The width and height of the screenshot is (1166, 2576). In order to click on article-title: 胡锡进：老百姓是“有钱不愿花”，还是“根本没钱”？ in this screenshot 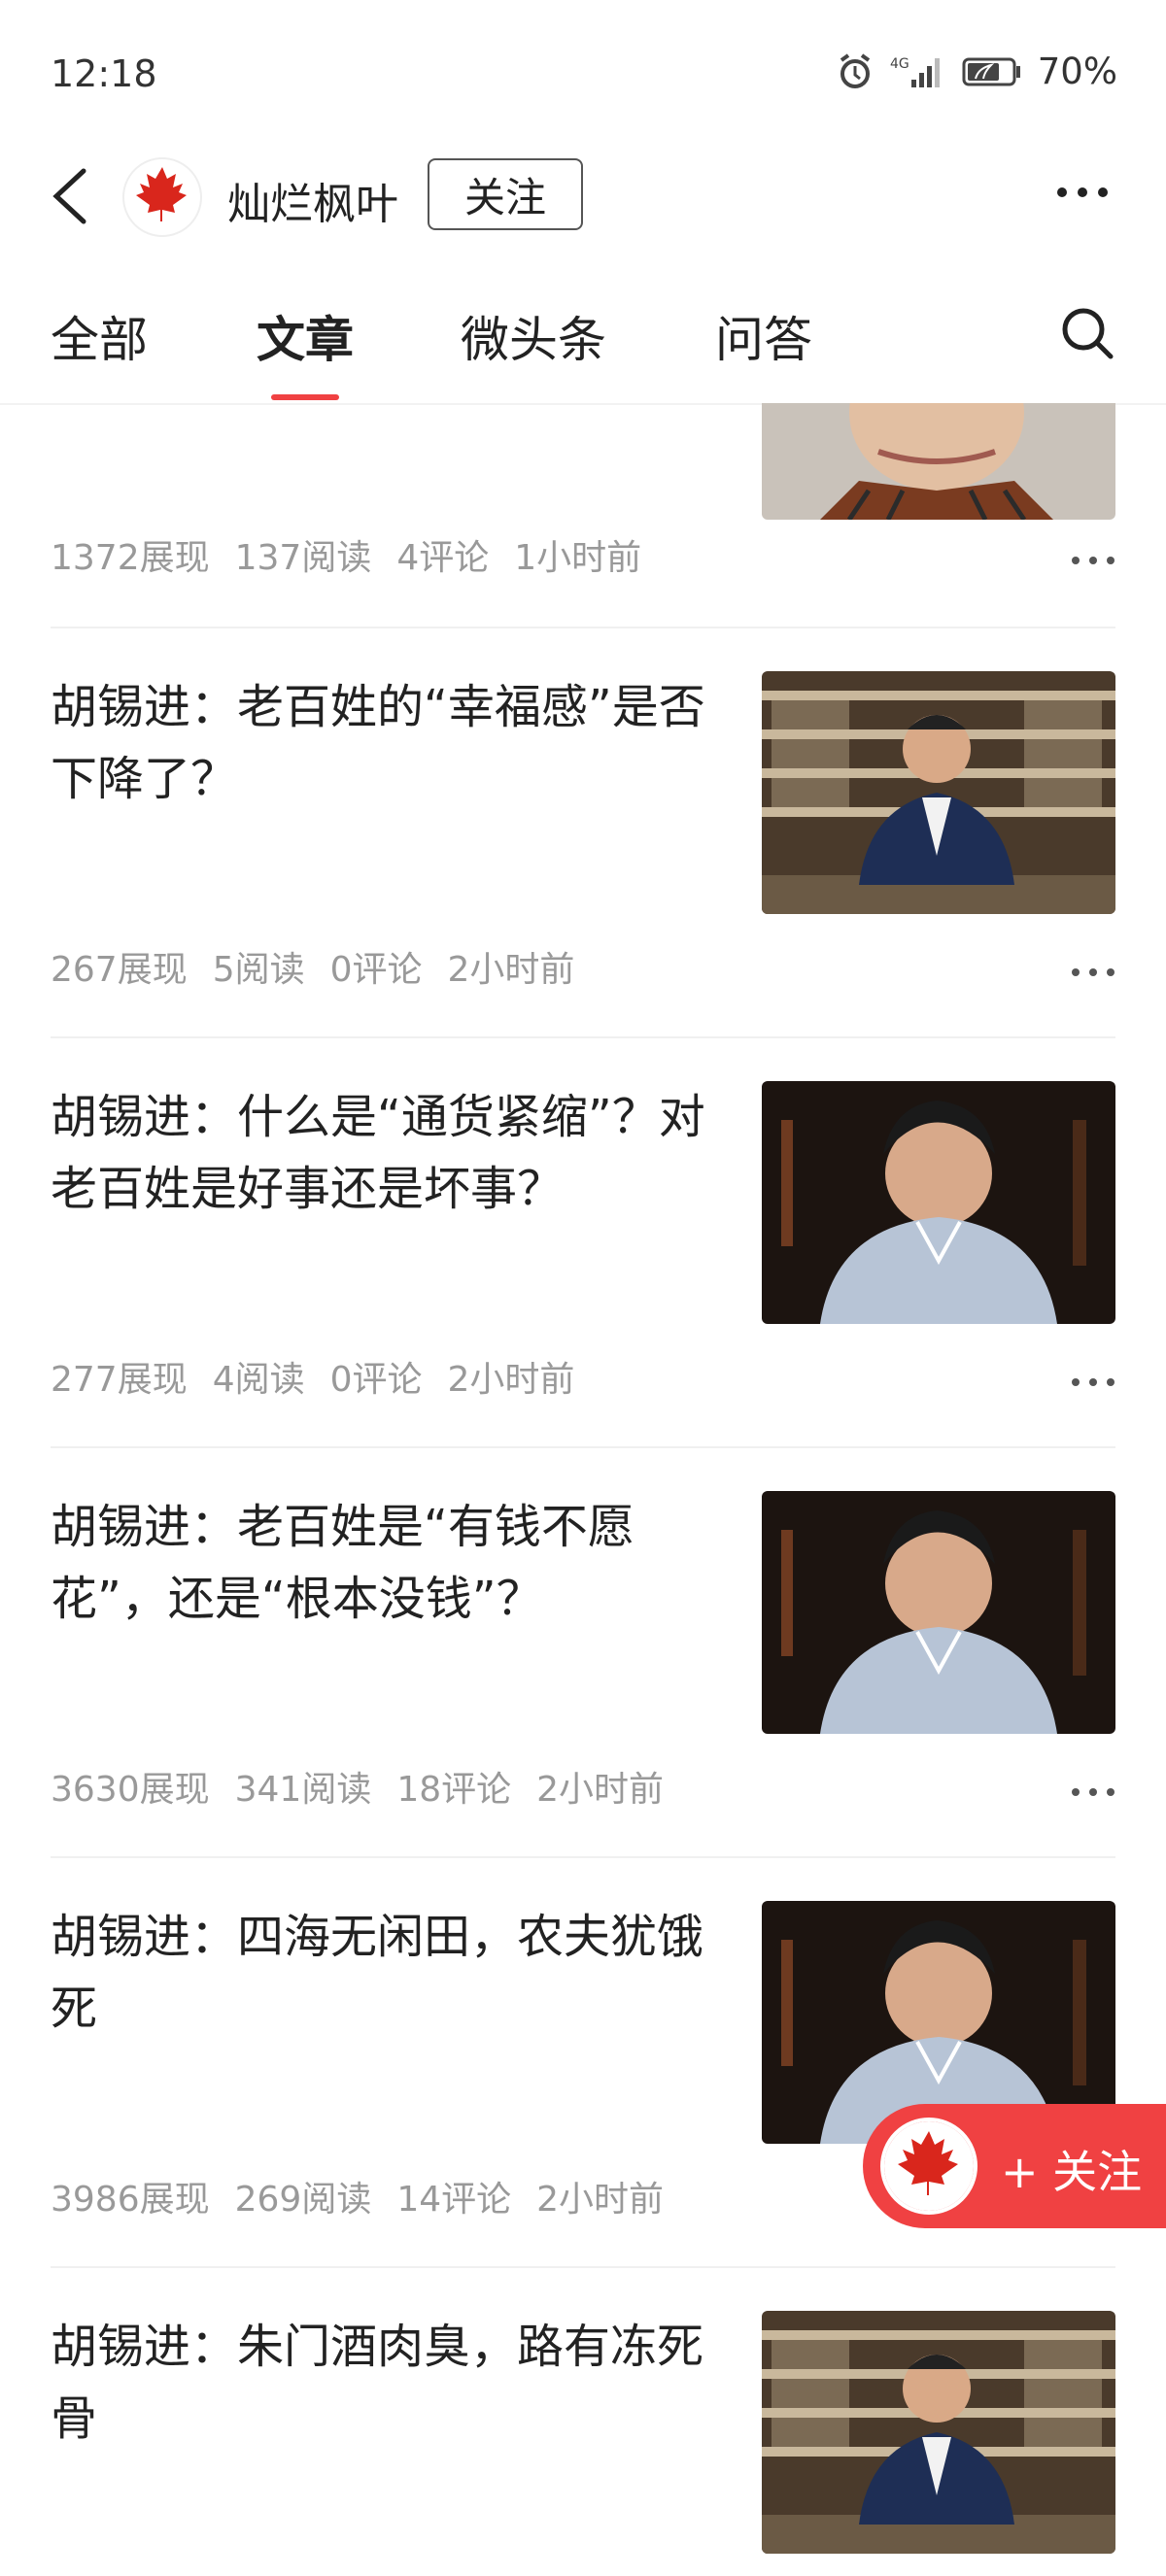, I will do `click(381, 1563)`.